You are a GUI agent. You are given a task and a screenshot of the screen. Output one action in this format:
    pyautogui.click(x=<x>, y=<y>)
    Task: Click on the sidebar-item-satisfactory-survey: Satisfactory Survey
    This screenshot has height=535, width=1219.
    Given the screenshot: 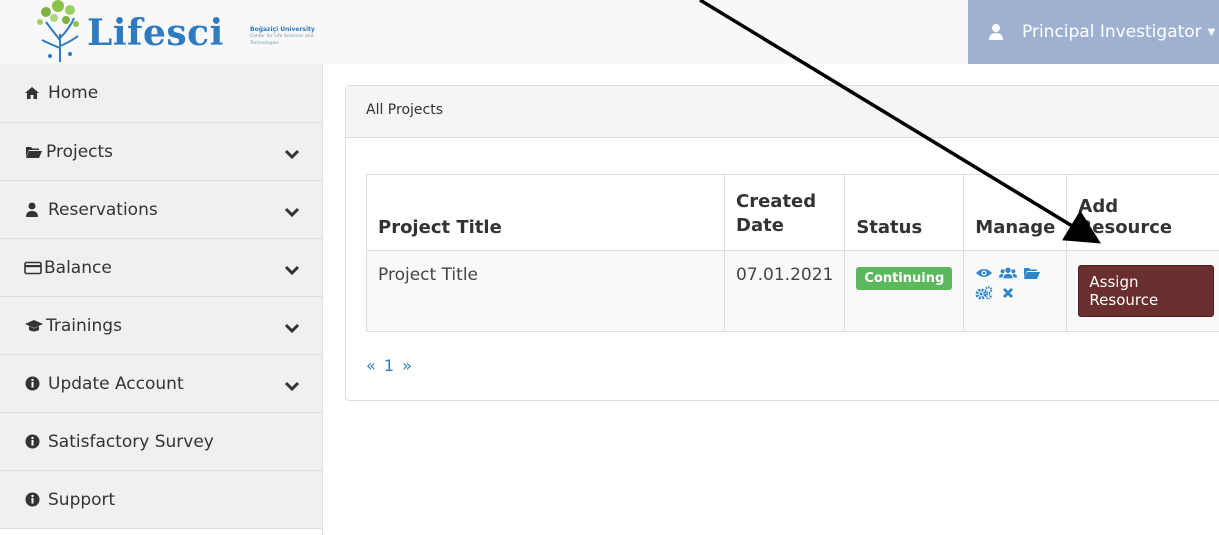 What is the action you would take?
    pyautogui.click(x=161, y=442)
    